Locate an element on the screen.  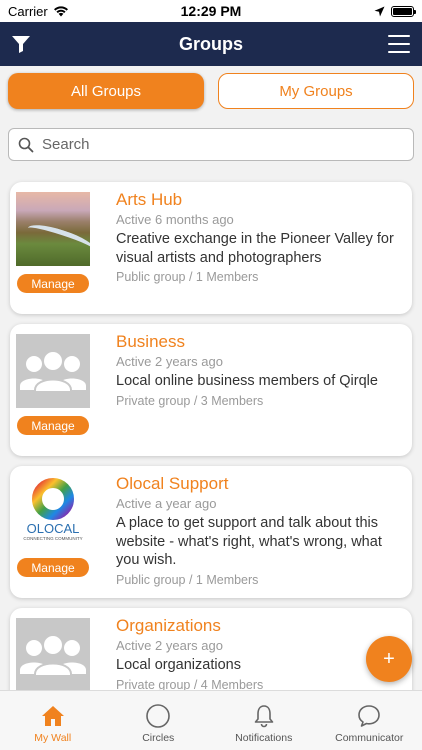
status-bar: Carrier 12:29 PM is located at coordinates (211, 11).